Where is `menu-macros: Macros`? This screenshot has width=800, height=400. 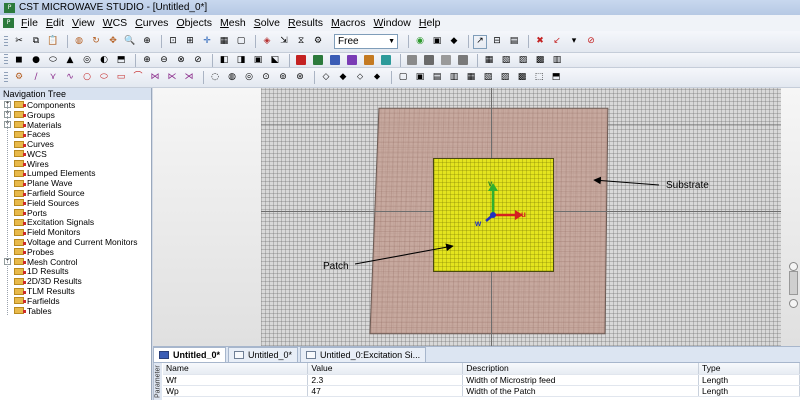
menu-macros: Macros is located at coordinates (348, 23).